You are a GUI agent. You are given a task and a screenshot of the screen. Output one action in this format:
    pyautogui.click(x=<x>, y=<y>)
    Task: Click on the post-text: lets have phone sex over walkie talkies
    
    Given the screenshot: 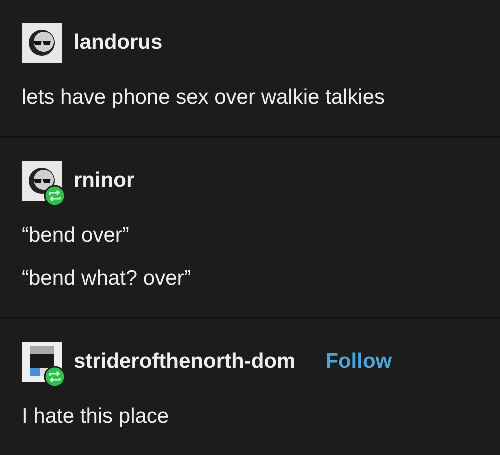 What is the action you would take?
    pyautogui.click(x=204, y=98)
    